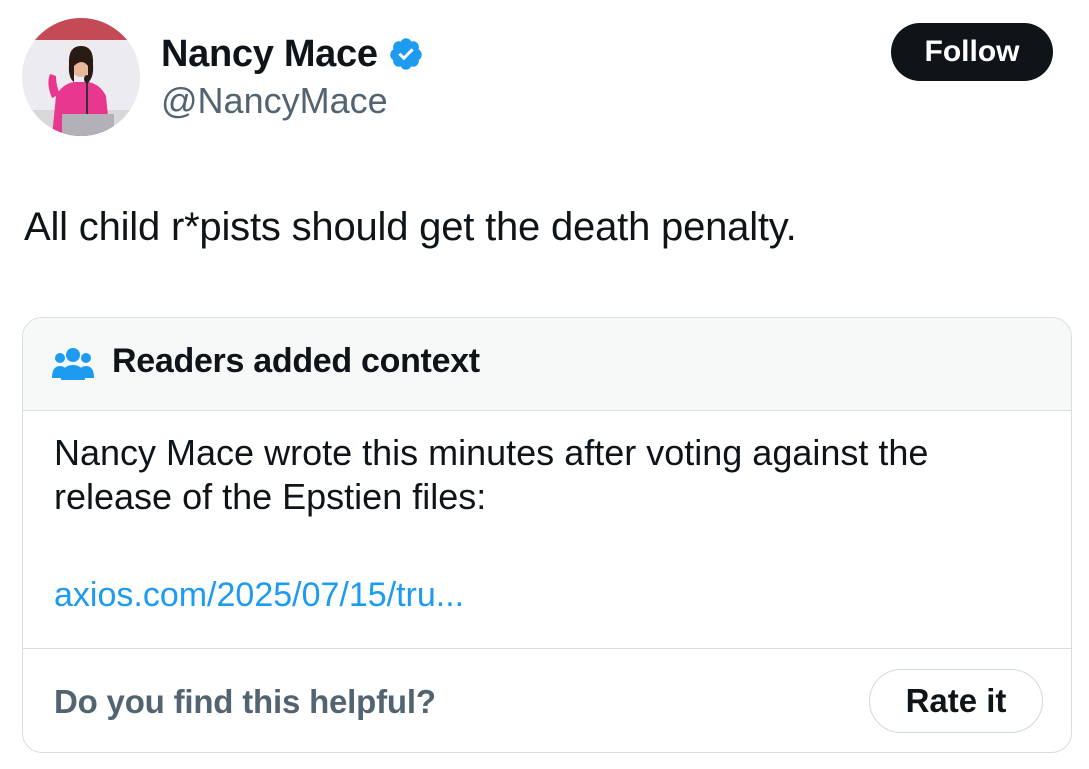 The width and height of the screenshot is (1089, 769). Describe the element at coordinates (73, 364) in the screenshot. I see `people-icon` at that location.